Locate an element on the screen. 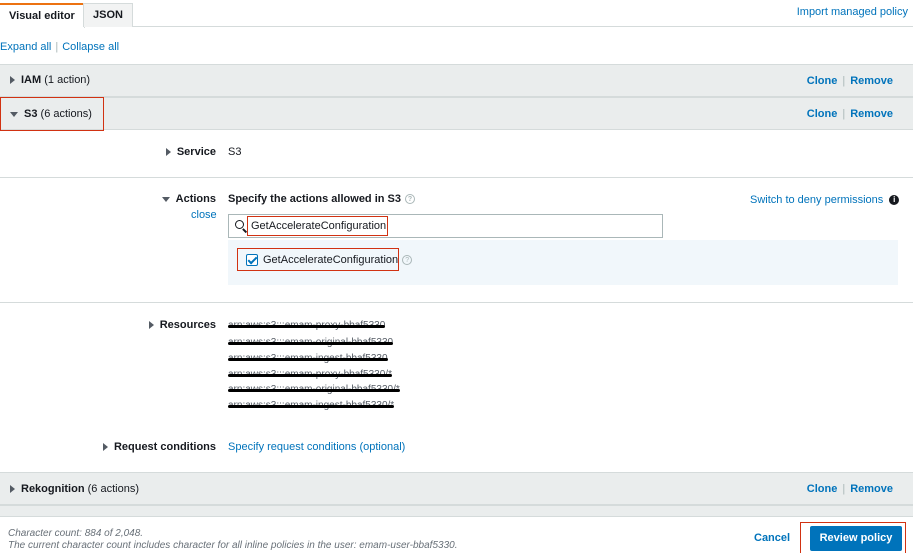 The image size is (913, 553). actions-row-label: Actions is located at coordinates (183, 199).